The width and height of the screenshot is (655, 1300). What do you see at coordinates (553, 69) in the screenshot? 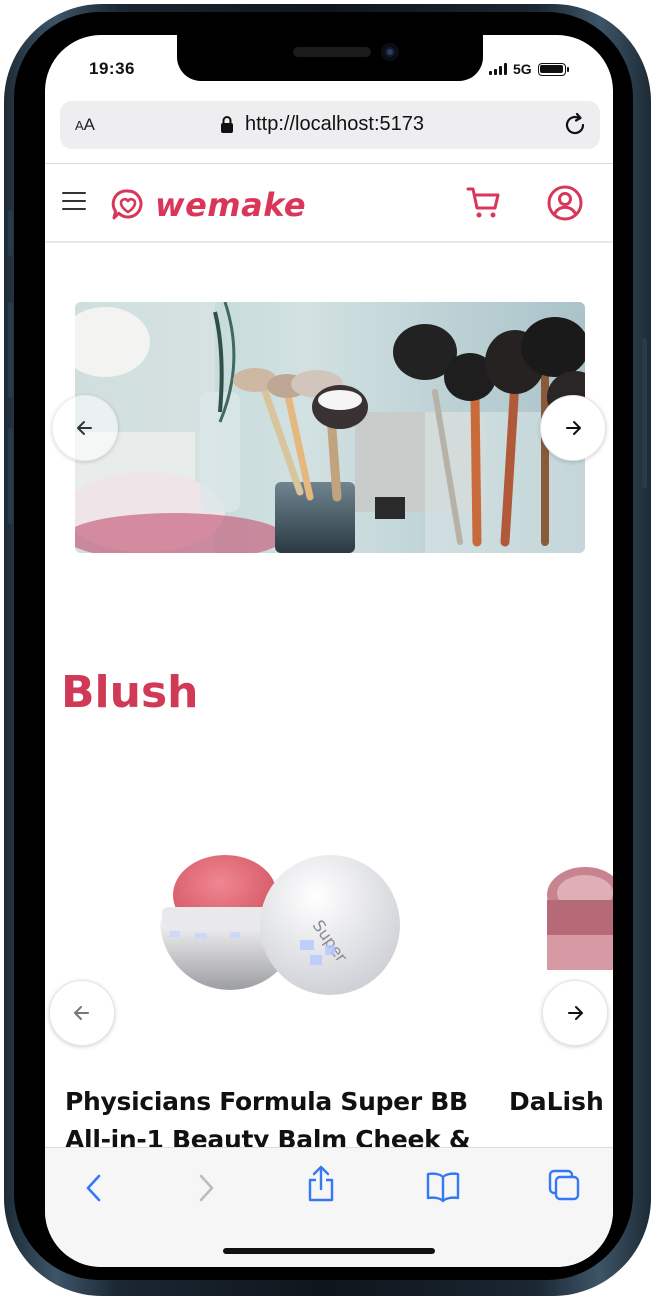
I see `battery-icon` at bounding box center [553, 69].